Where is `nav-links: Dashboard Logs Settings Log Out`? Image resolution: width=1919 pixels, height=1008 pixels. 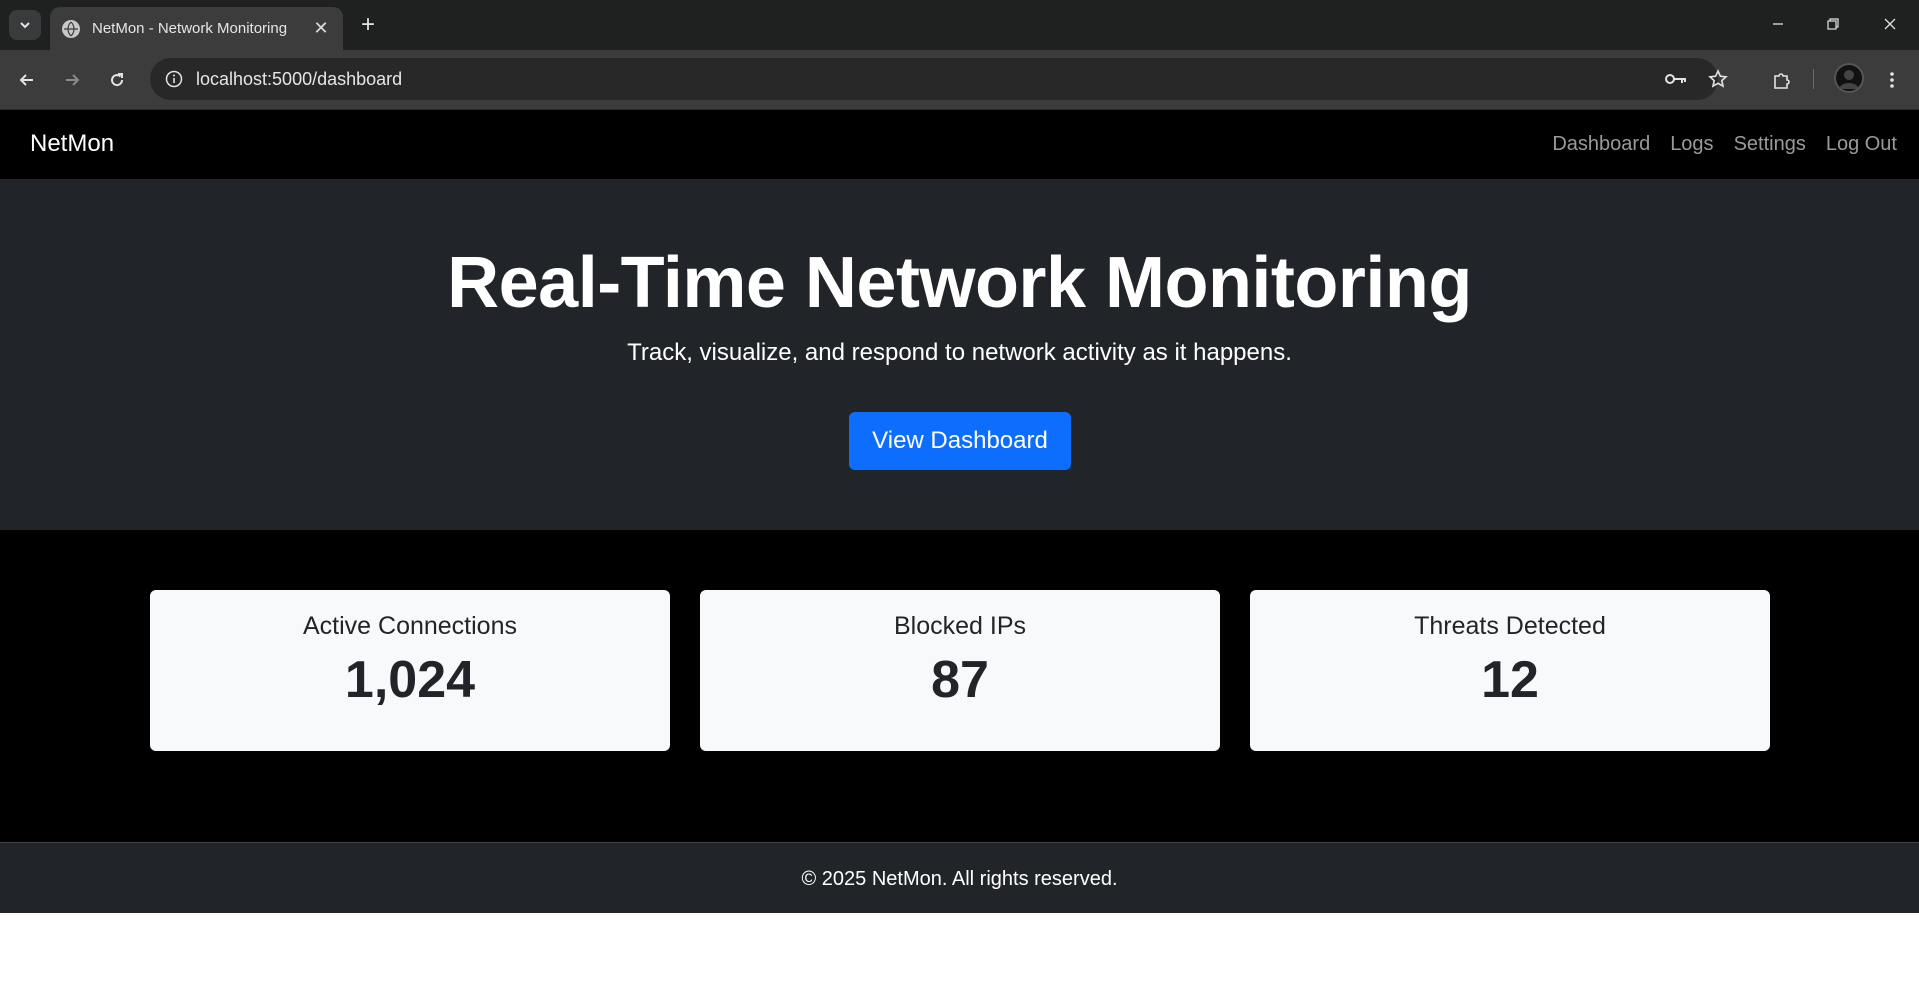
nav-links: Dashboard Logs Settings Log Out is located at coordinates (1724, 144).